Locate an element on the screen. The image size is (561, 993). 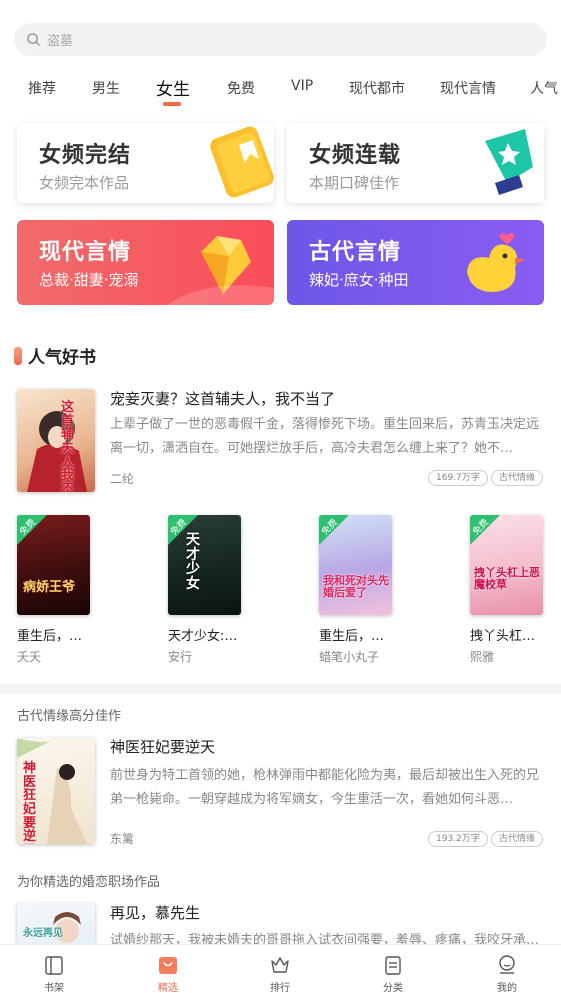
word-count-tag: 169.7万字 is located at coordinates (458, 478).